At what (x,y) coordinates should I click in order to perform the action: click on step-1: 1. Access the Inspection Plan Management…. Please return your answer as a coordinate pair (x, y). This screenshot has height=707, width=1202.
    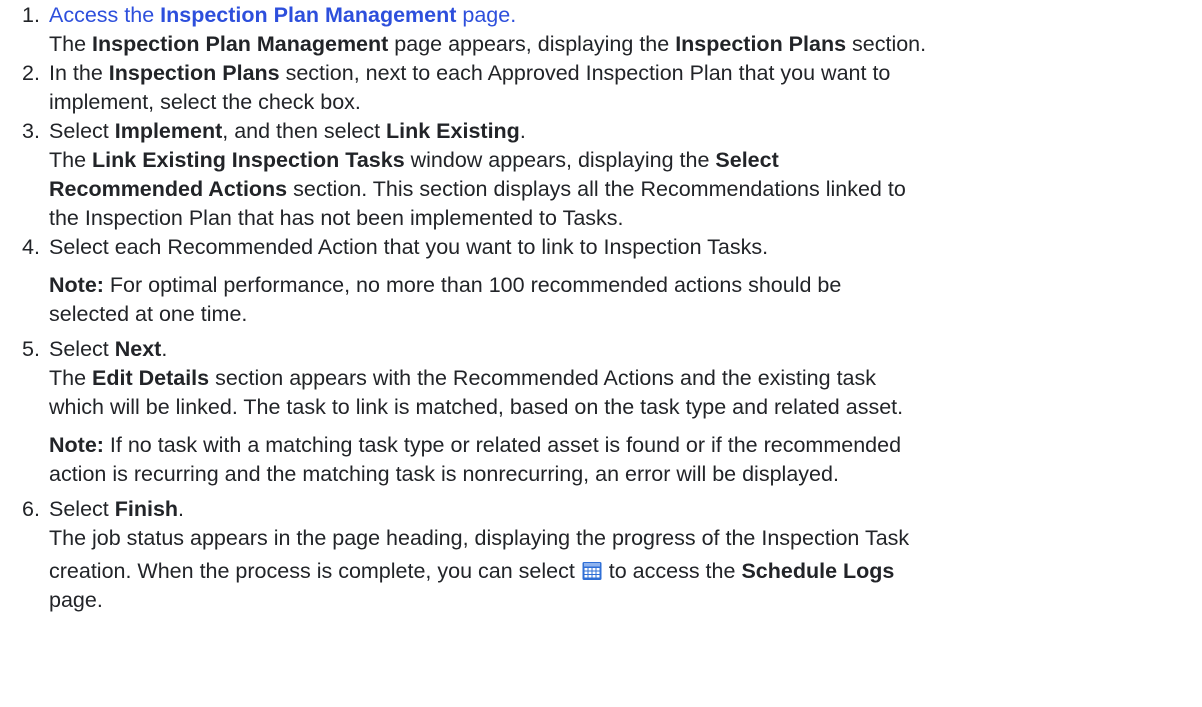
    Looking at the image, I should click on (601, 30).